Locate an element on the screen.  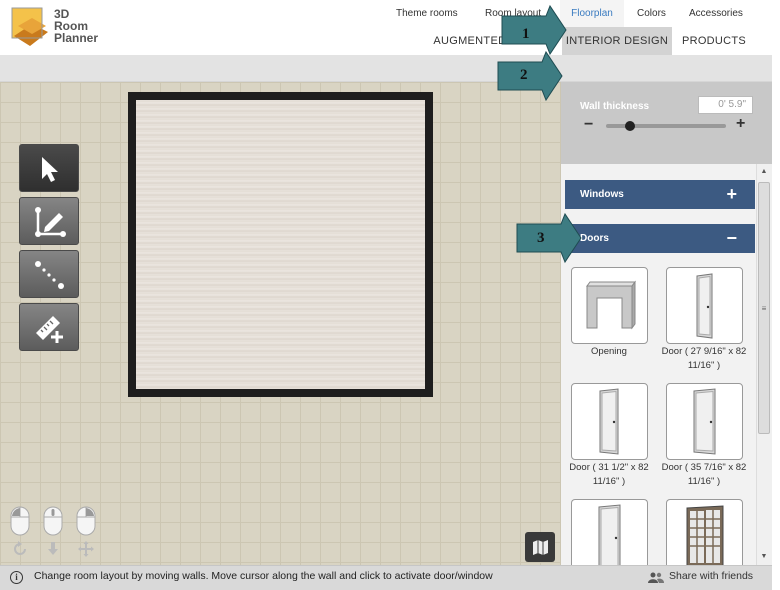
tab-floorplan: Floorplan is located at coordinates (592, 13).